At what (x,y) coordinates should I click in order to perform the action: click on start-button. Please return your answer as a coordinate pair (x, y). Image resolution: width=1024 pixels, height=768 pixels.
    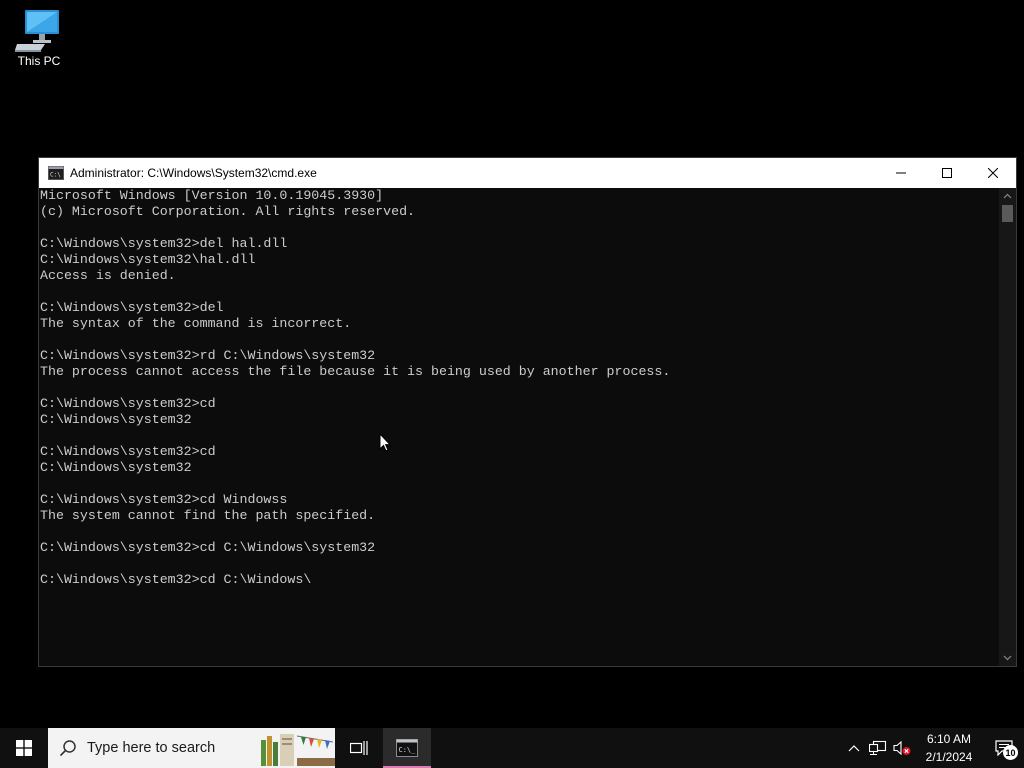
    Looking at the image, I should click on (24, 748).